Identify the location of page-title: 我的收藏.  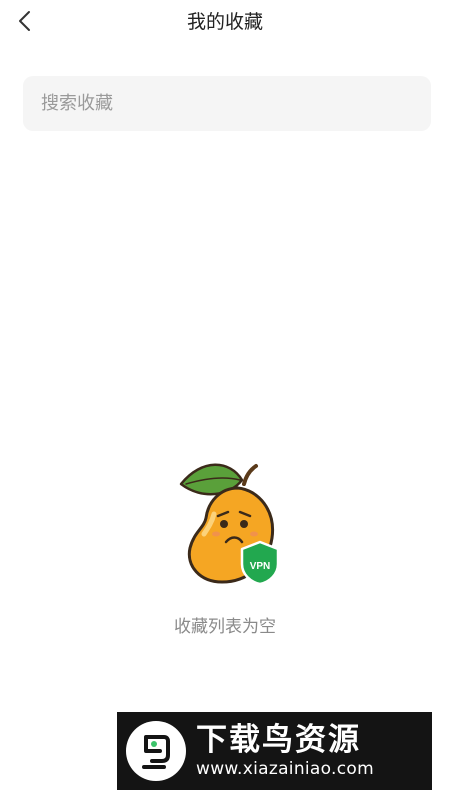
(224, 22).